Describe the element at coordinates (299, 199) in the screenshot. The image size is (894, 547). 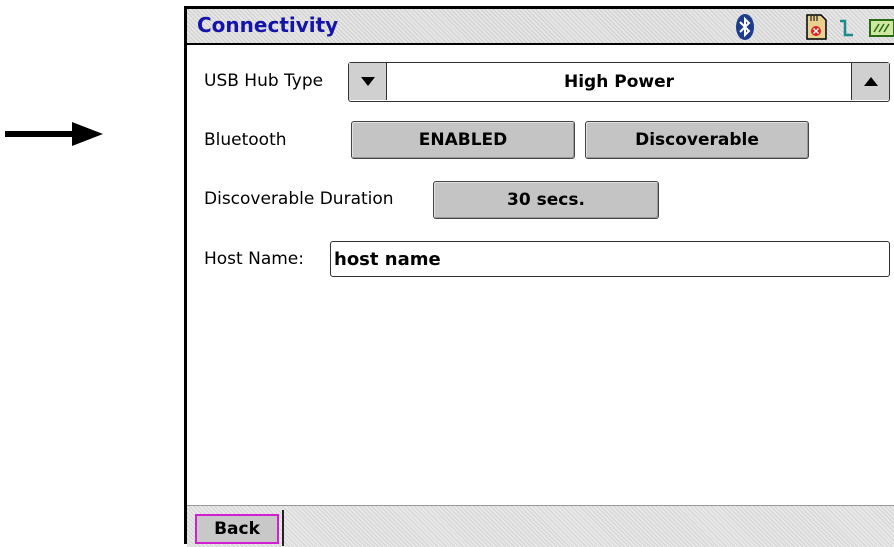
I see `discoverable-duration-label: Discoverable Duration` at that location.